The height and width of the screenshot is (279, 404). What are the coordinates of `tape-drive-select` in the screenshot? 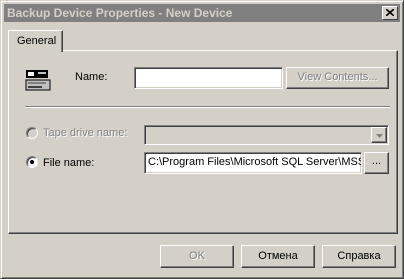 It's located at (266, 135).